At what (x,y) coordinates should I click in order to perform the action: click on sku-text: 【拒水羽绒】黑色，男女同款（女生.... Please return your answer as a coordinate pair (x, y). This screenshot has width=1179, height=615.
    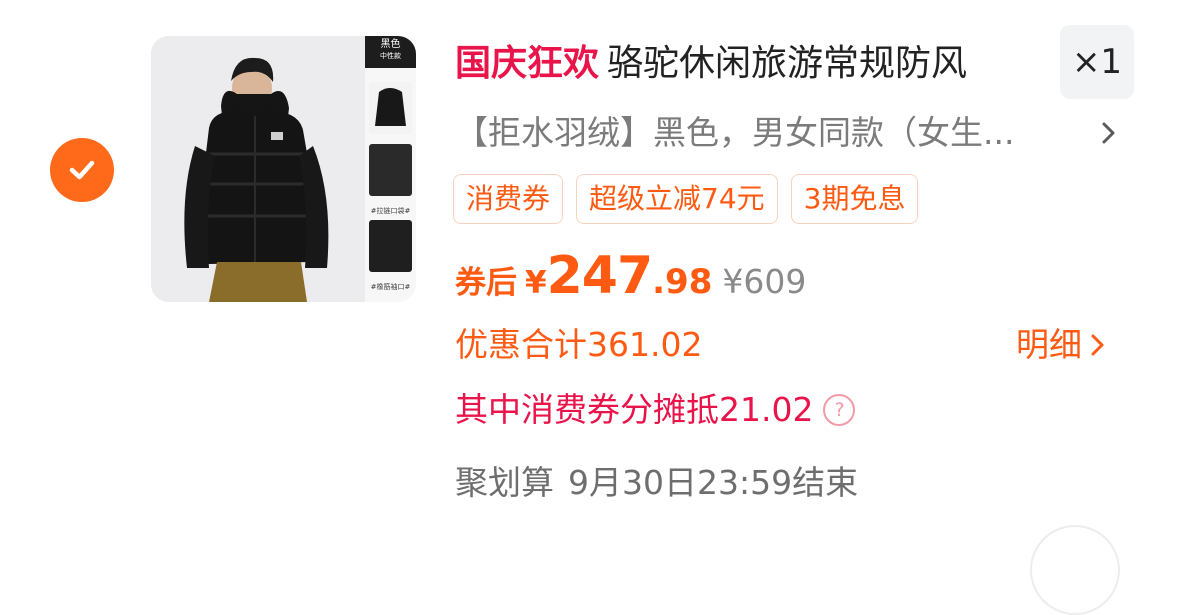
    Looking at the image, I should click on (735, 132).